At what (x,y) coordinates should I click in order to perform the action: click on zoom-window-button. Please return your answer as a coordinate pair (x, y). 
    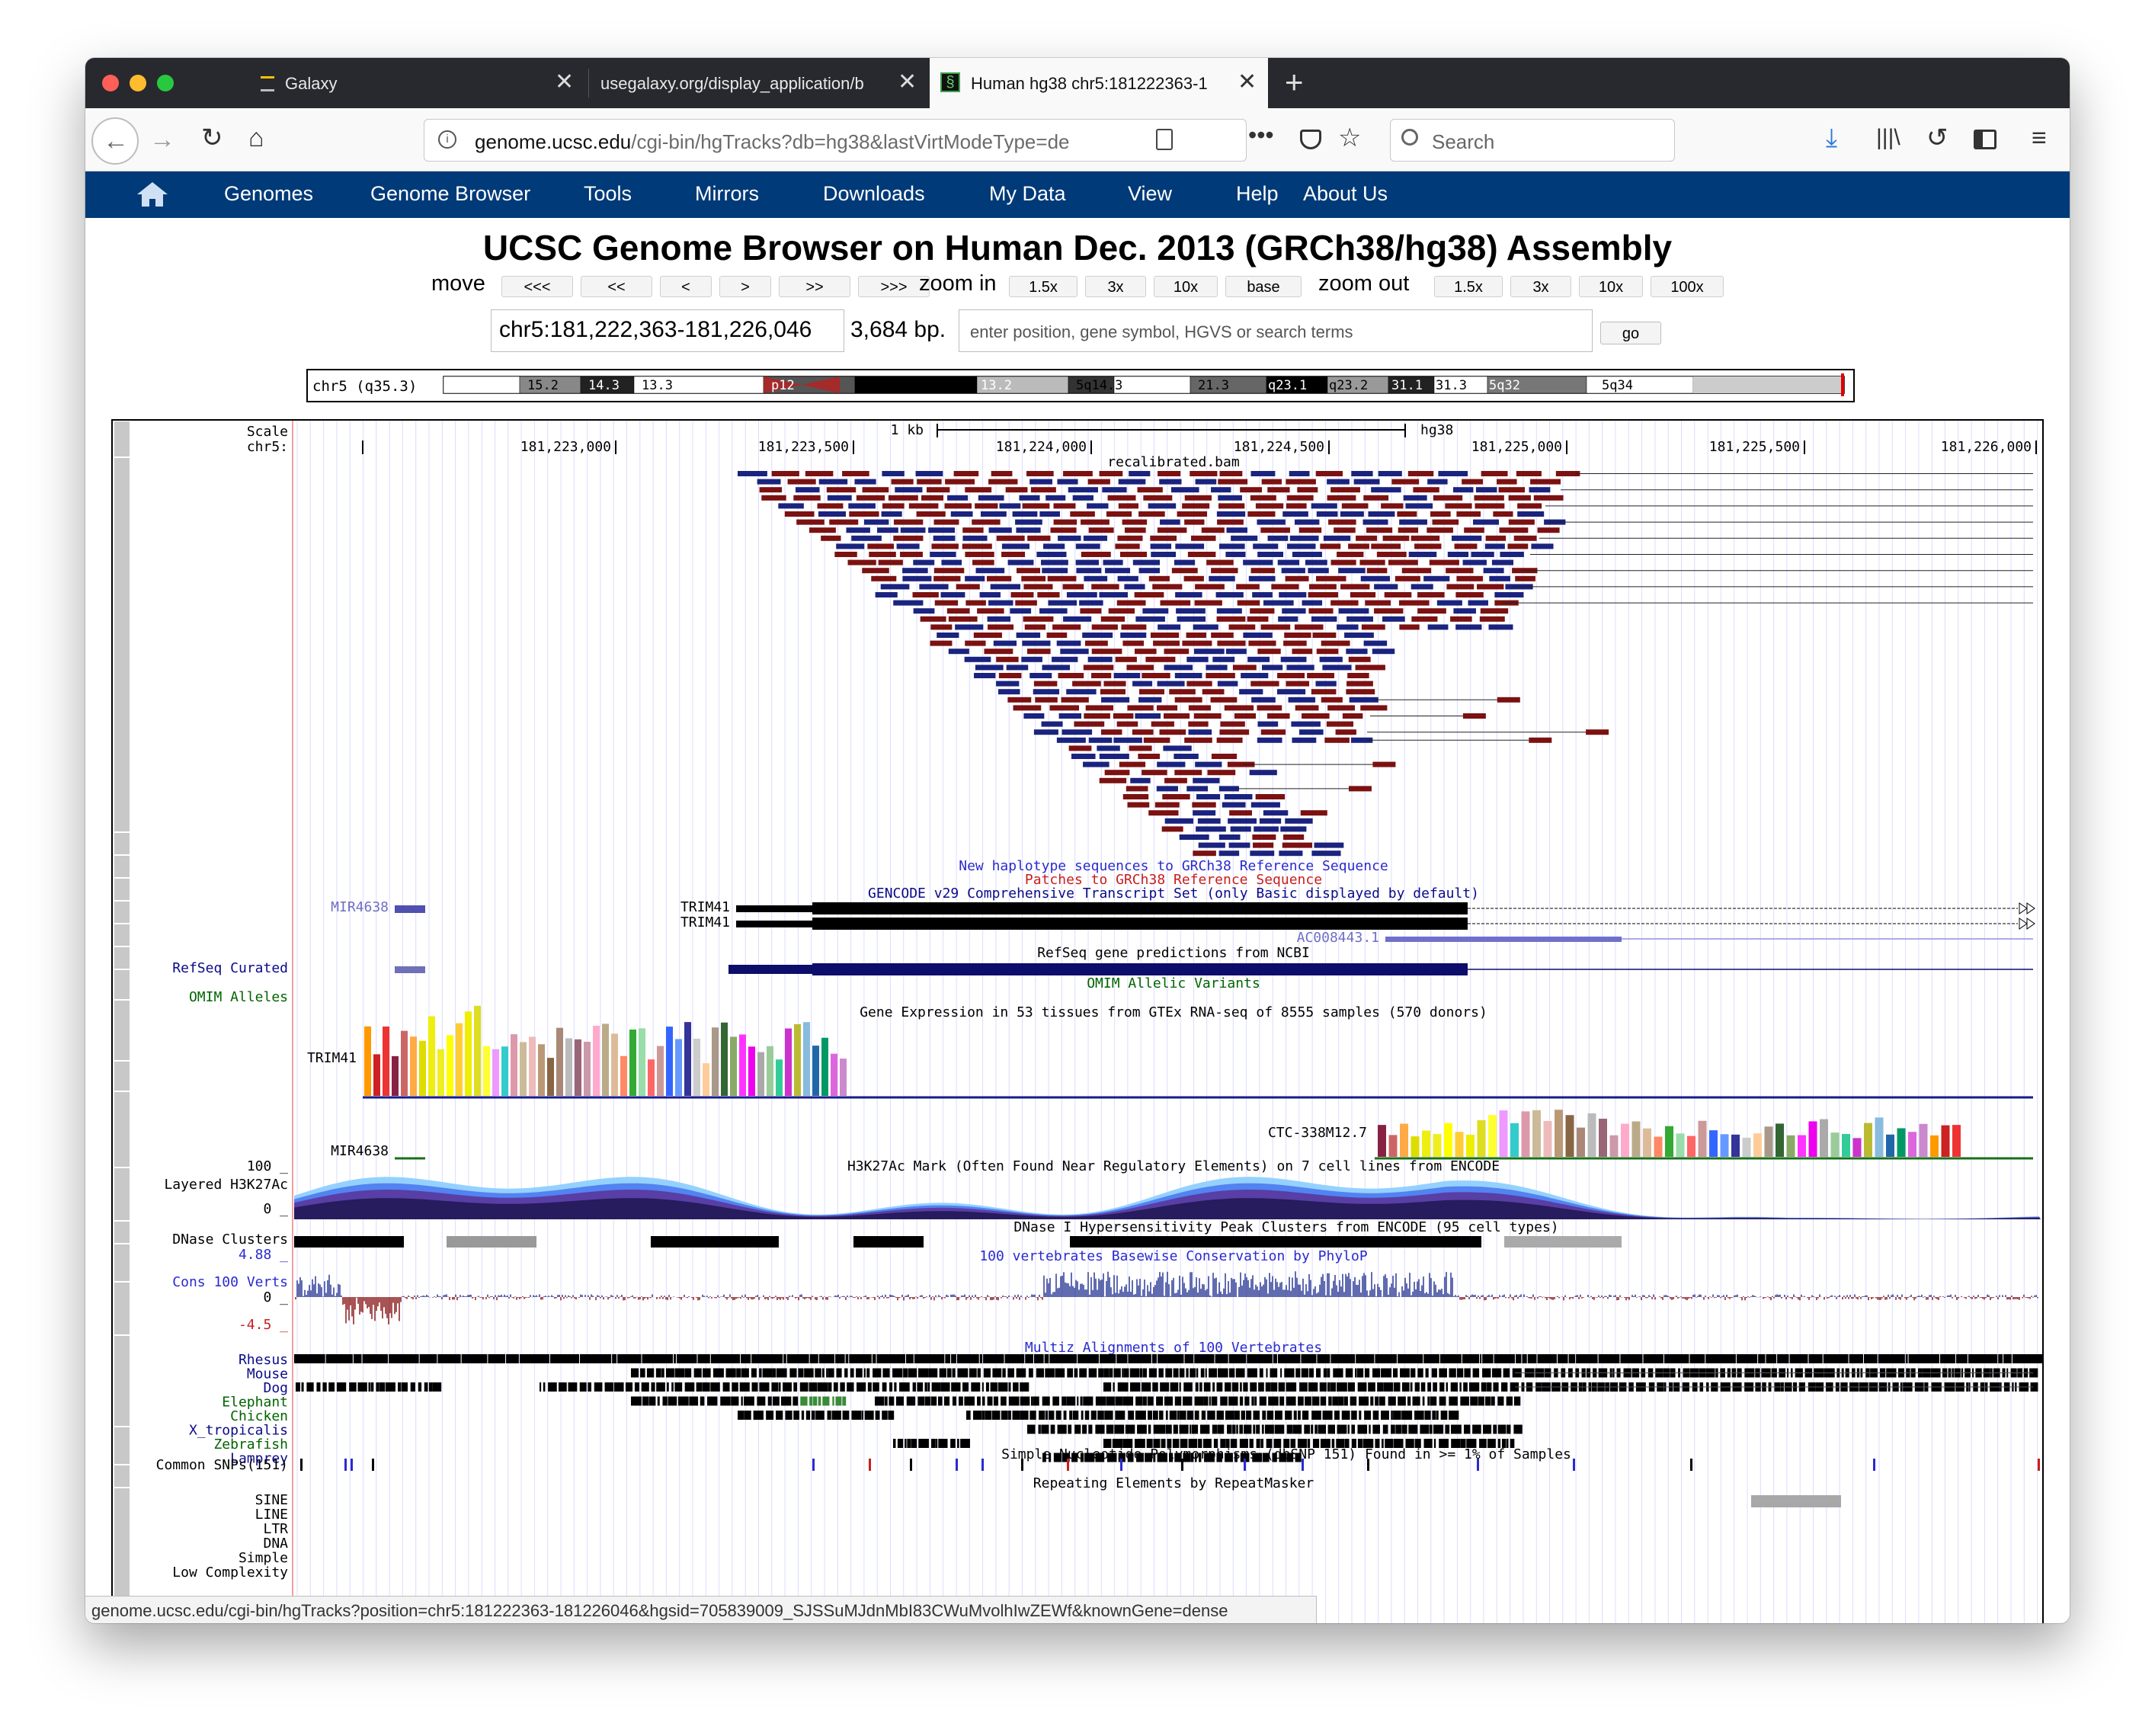
    Looking at the image, I should click on (165, 83).